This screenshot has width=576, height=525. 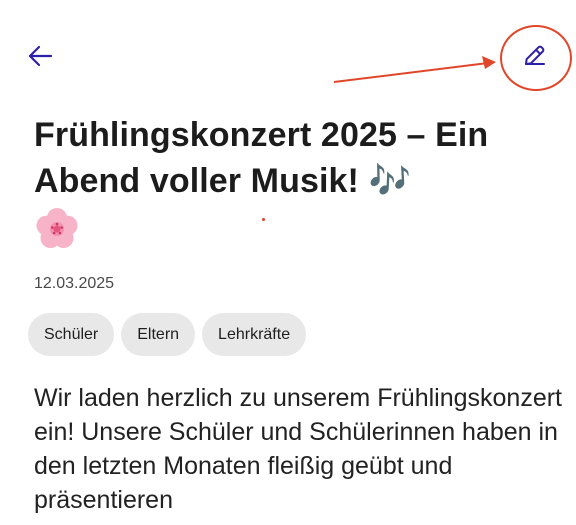 What do you see at coordinates (57, 228) in the screenshot?
I see `cherry-blossom-icon` at bounding box center [57, 228].